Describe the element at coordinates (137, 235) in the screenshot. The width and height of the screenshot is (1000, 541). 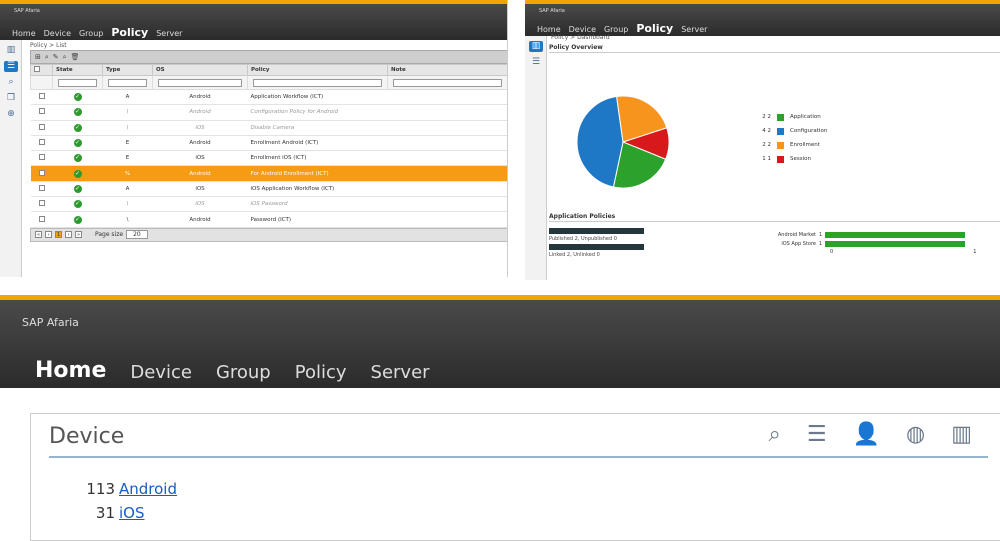
I see `page-size-select: 20` at that location.